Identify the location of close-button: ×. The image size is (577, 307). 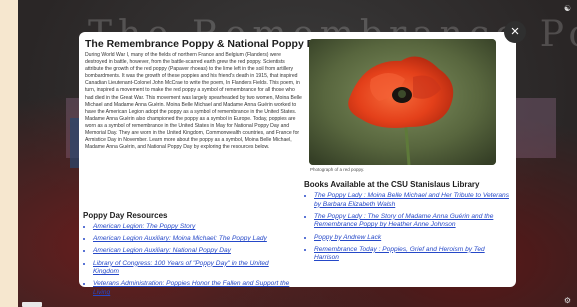
(515, 32).